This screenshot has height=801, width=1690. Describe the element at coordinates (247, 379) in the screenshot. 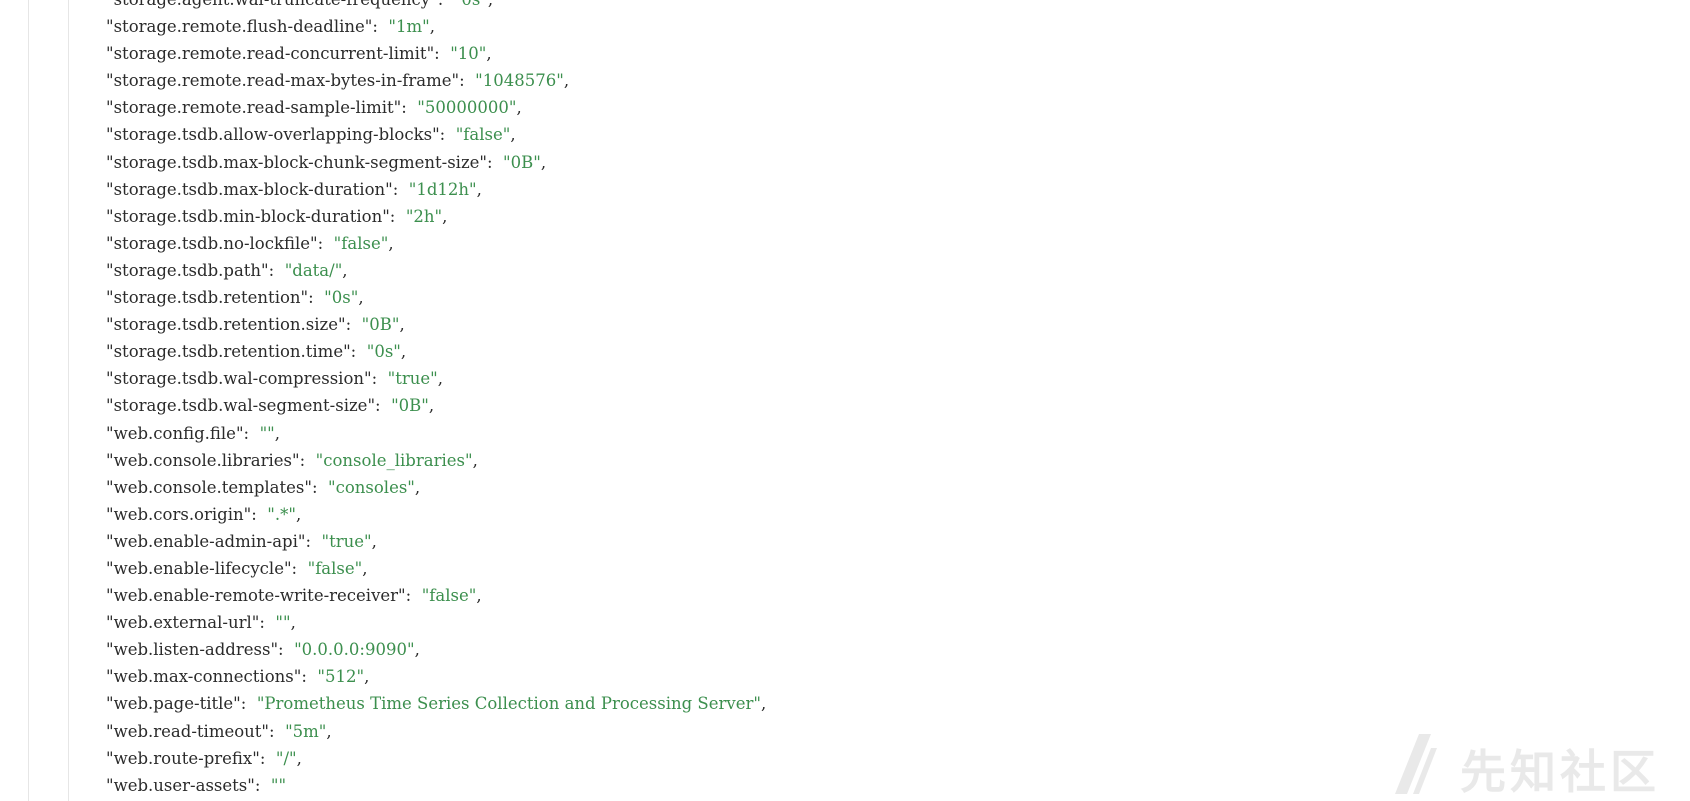

I see `json-key: "storage.tsdb.wal-compression":` at that location.